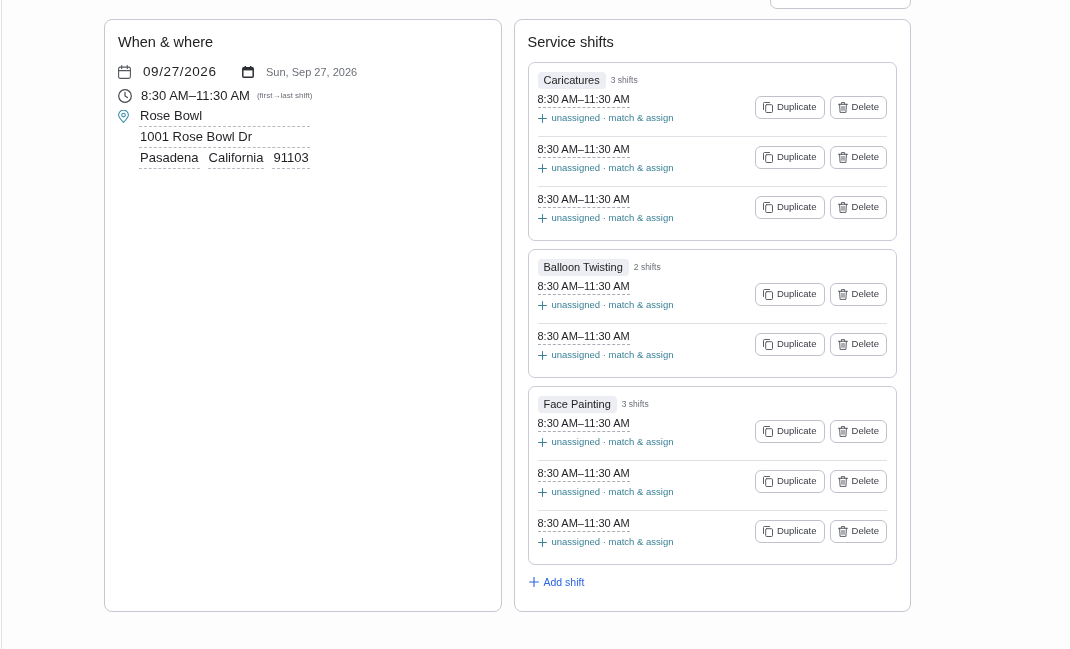 Image resolution: width=1070 pixels, height=649 pixels. What do you see at coordinates (571, 80) in the screenshot?
I see `service-tag: Caricatures` at bounding box center [571, 80].